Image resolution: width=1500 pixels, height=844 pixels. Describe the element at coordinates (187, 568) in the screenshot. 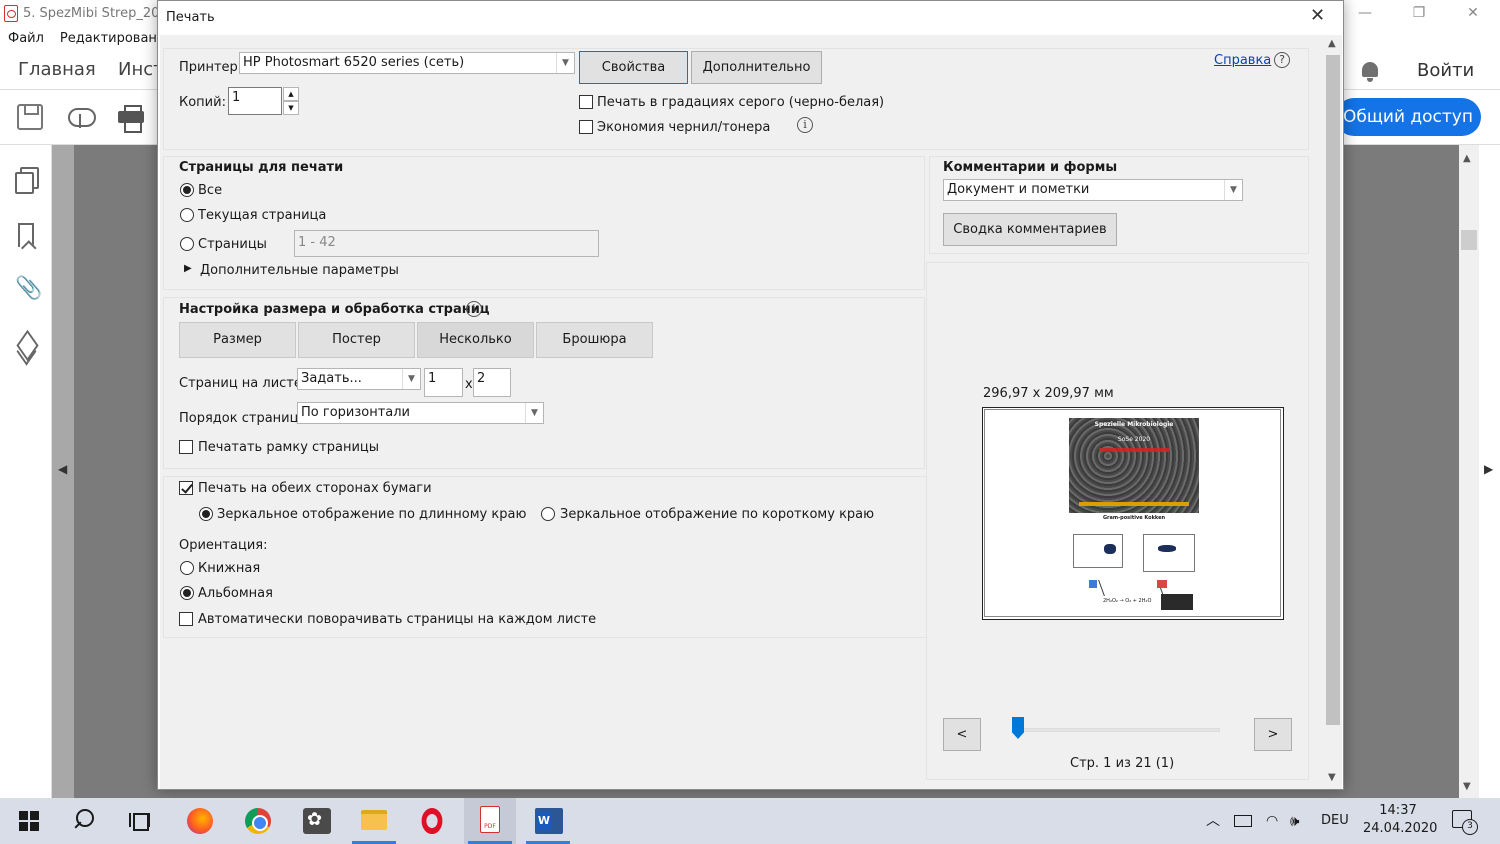

I see `radio-portrait` at that location.